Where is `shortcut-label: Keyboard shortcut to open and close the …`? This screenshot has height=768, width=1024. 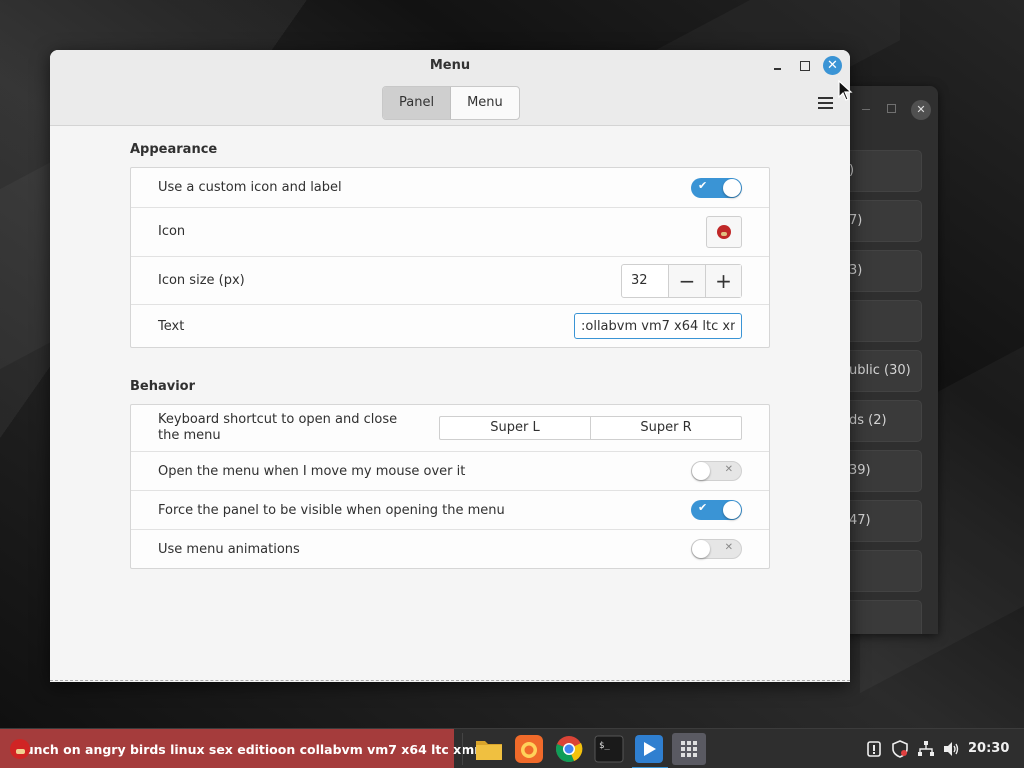
shortcut-label: Keyboard shortcut to open and close the … is located at coordinates (278, 427).